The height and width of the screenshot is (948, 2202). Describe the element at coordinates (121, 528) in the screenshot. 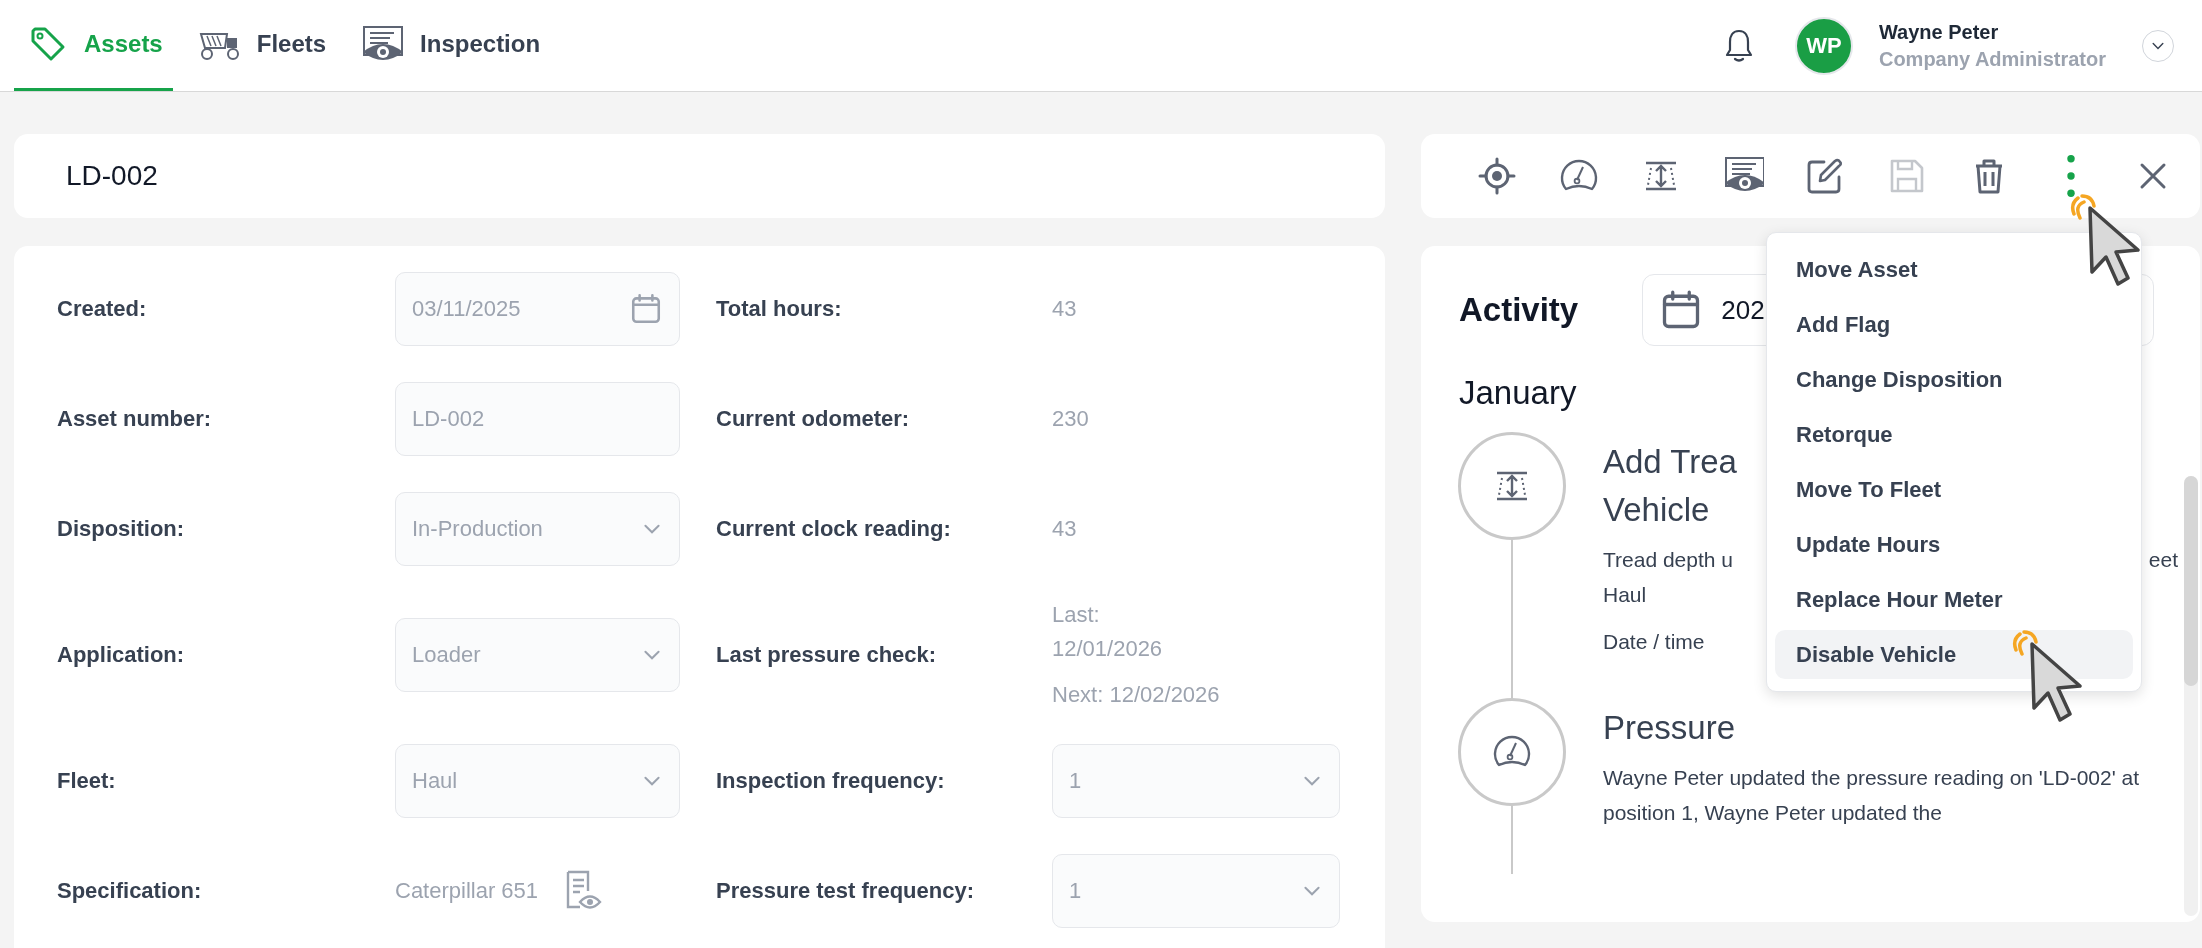

I see `field-label: Disposition:` at that location.